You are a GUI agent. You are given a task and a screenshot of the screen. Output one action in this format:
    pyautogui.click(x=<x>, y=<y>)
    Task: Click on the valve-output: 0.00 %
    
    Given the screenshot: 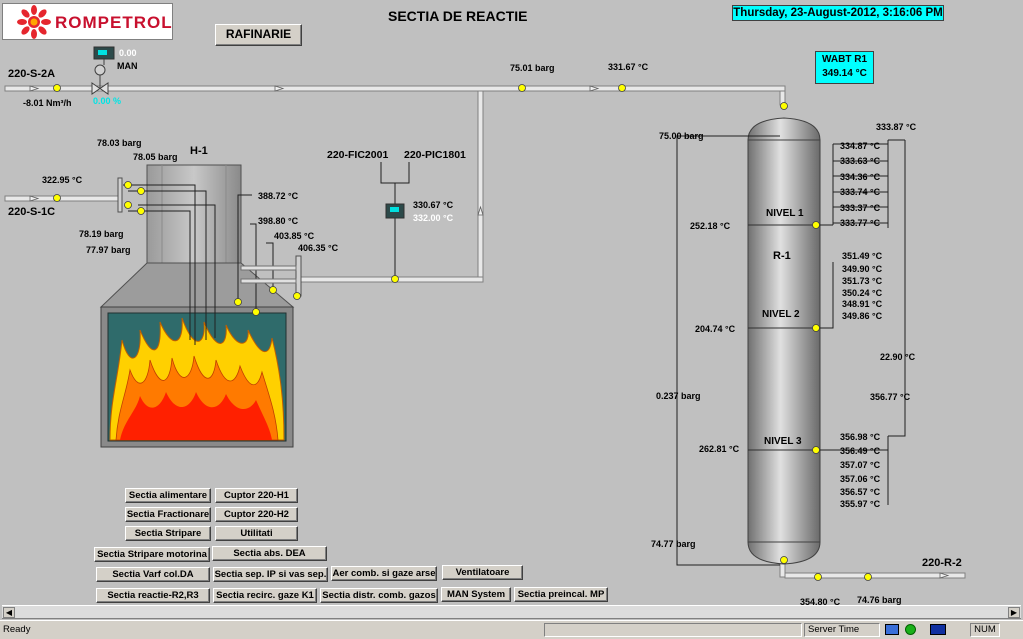 What is the action you would take?
    pyautogui.click(x=107, y=101)
    